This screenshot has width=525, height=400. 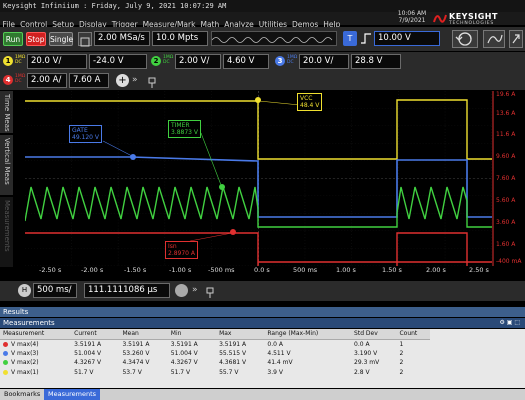 What do you see at coordinates (132, 372) in the screenshot?
I see `cell: 53.7 V` at bounding box center [132, 372].